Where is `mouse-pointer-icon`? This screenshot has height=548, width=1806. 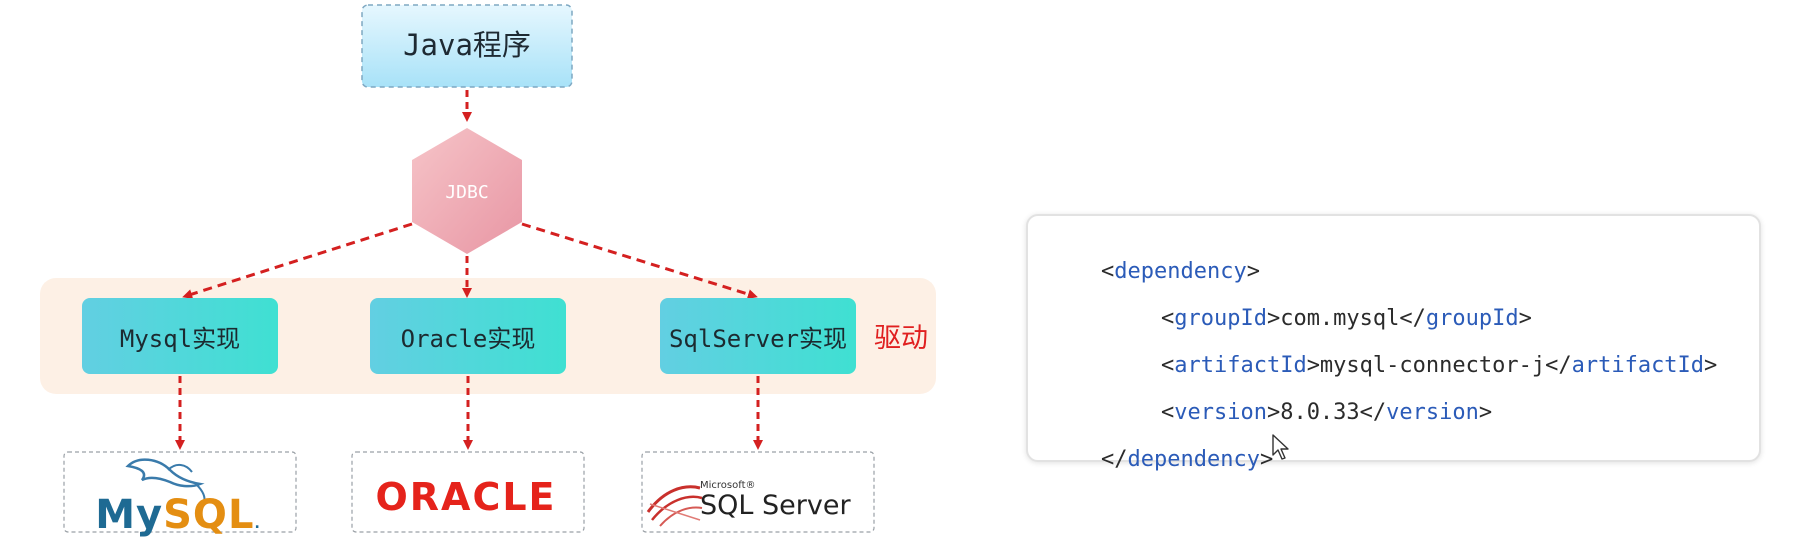 mouse-pointer-icon is located at coordinates (1280, 447).